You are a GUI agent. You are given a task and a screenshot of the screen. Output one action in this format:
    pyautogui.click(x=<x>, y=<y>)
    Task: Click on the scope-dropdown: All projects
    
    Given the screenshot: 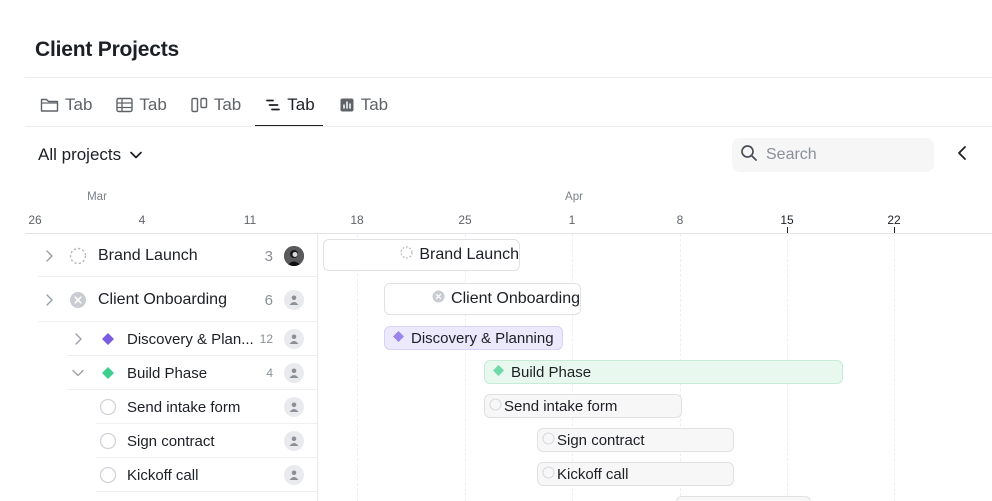 What is the action you would take?
    pyautogui.click(x=90, y=155)
    